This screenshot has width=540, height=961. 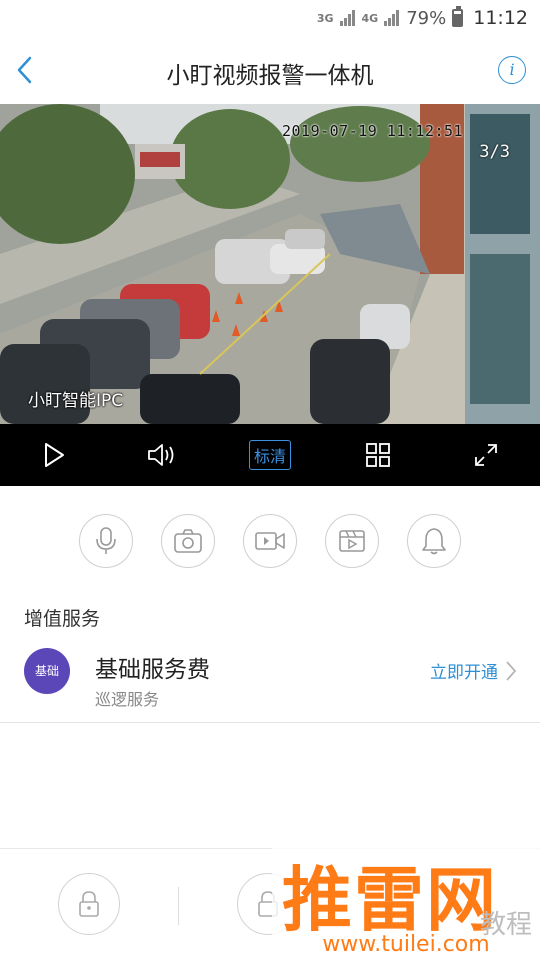 I want to click on battery-percent: 79%, so click(x=426, y=18).